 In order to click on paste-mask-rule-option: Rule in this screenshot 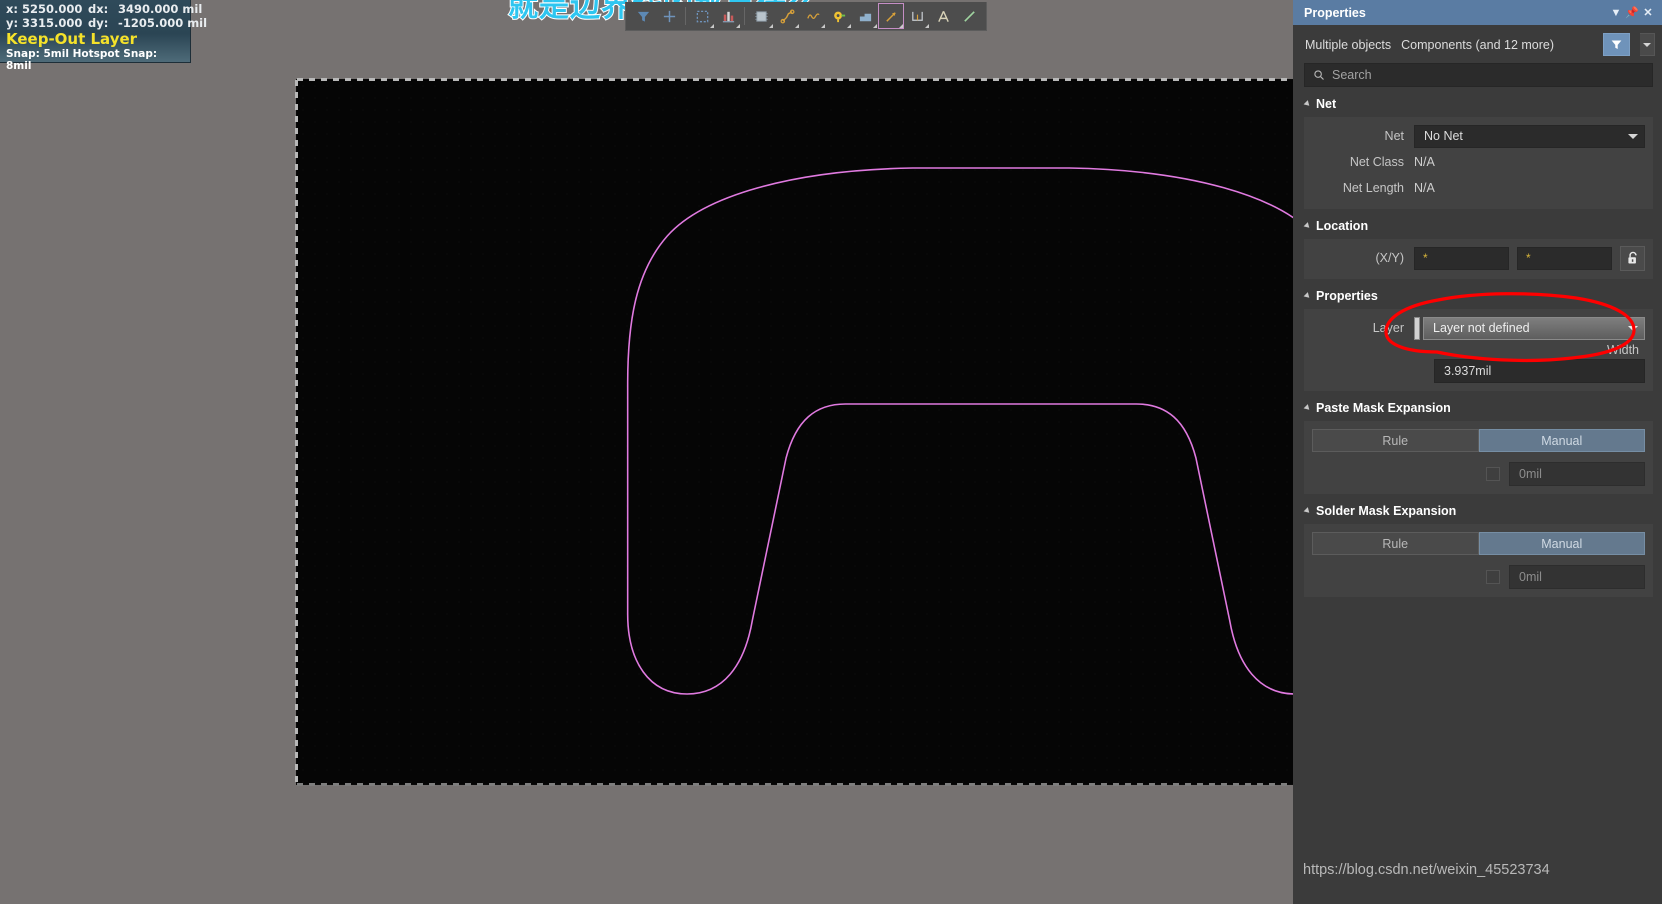, I will do `click(1395, 440)`.